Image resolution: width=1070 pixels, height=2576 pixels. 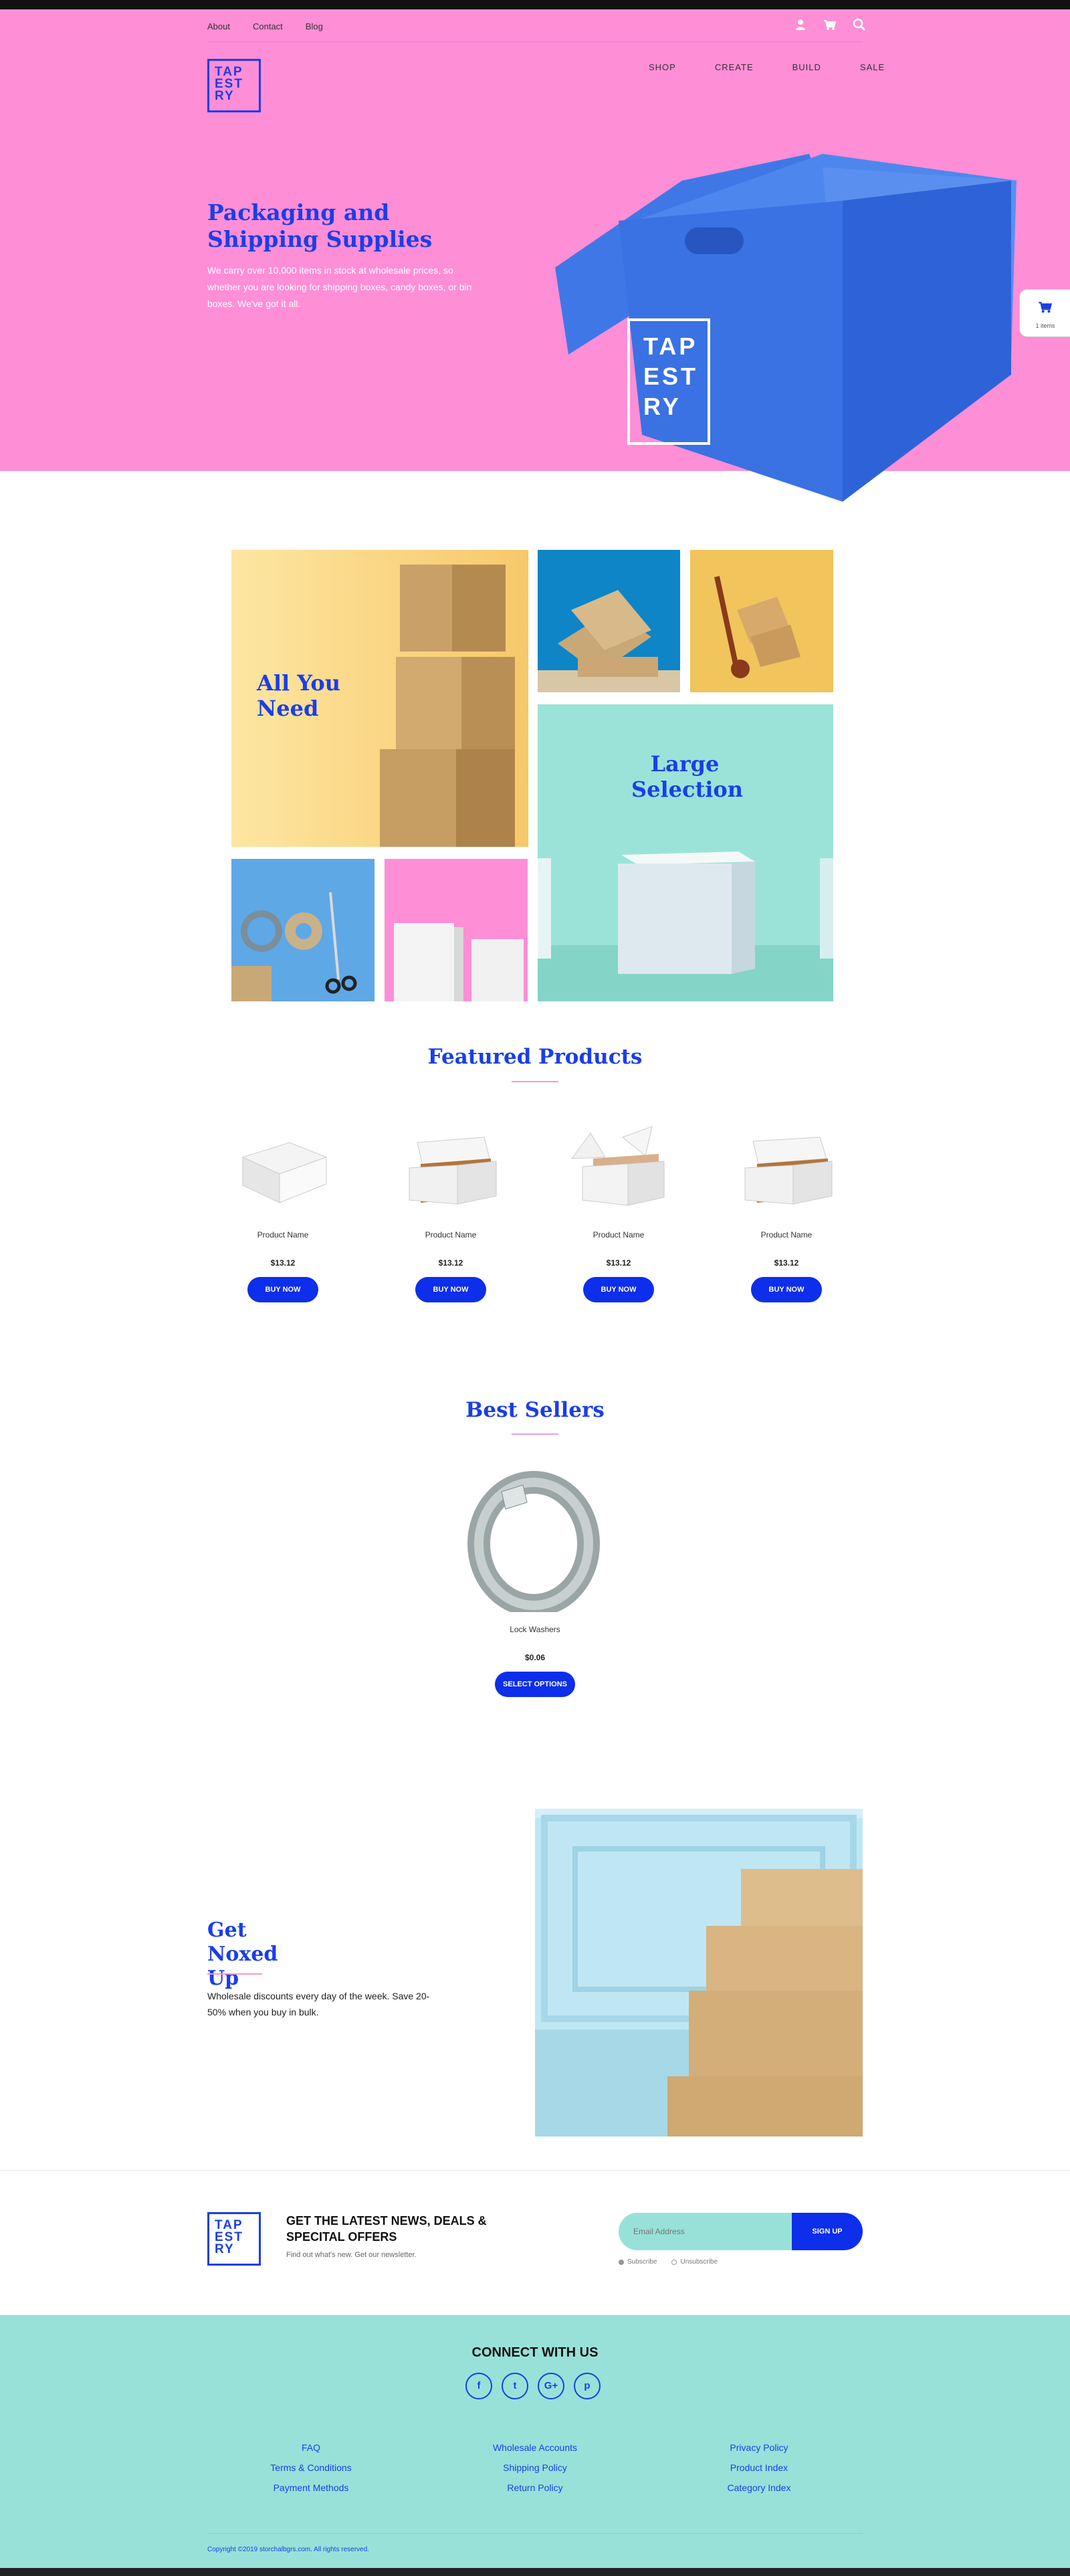 I want to click on utility-divider, so click(x=535, y=41).